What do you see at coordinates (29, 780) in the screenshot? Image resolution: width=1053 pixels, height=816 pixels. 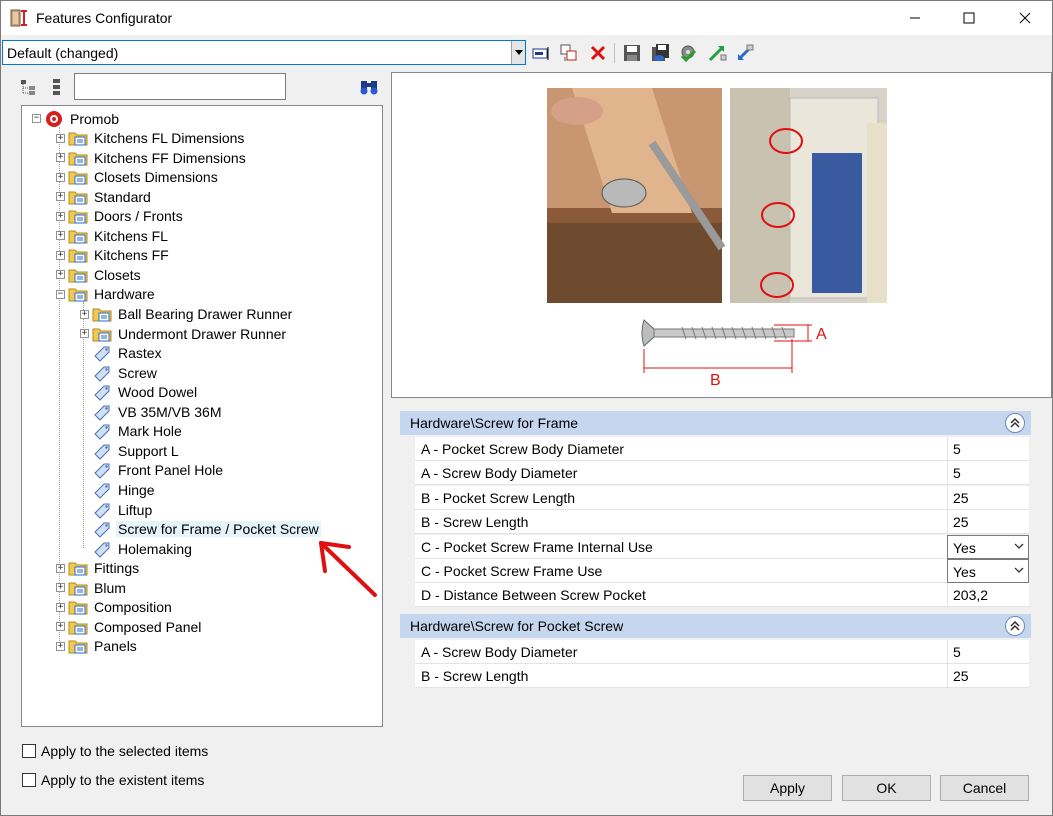 I see `apply-existent-checkbox` at bounding box center [29, 780].